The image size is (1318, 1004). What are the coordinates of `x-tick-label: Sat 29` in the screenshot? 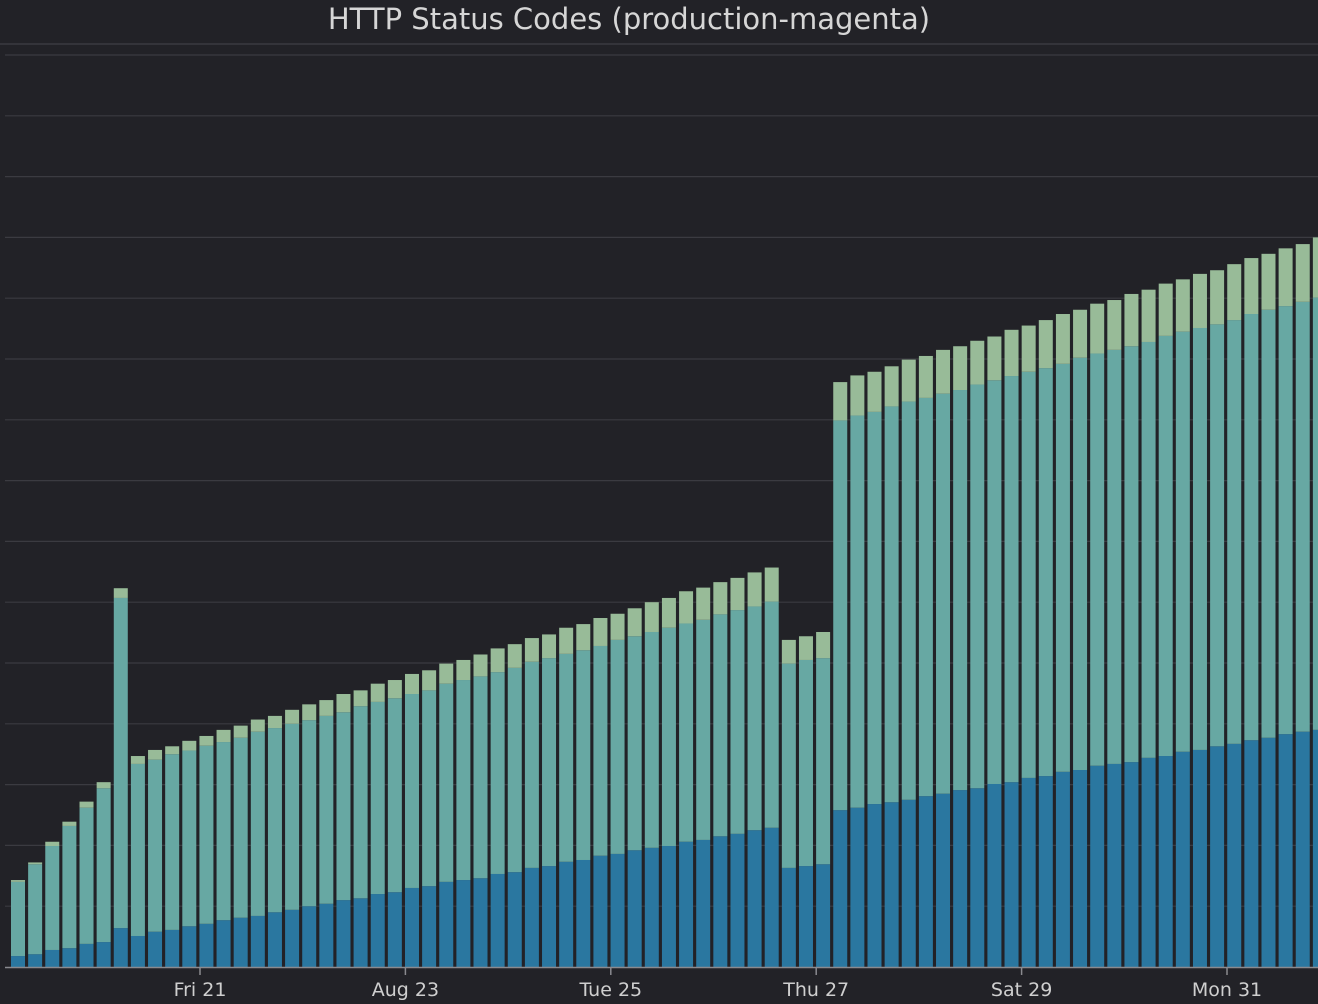 It's located at (1021, 990).